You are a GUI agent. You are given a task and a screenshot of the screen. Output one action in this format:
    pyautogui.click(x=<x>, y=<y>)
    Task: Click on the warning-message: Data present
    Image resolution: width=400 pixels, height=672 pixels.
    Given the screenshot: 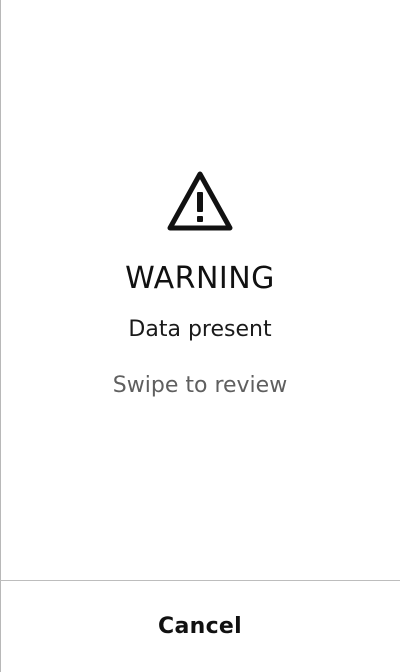 What is the action you would take?
    pyautogui.click(x=200, y=329)
    